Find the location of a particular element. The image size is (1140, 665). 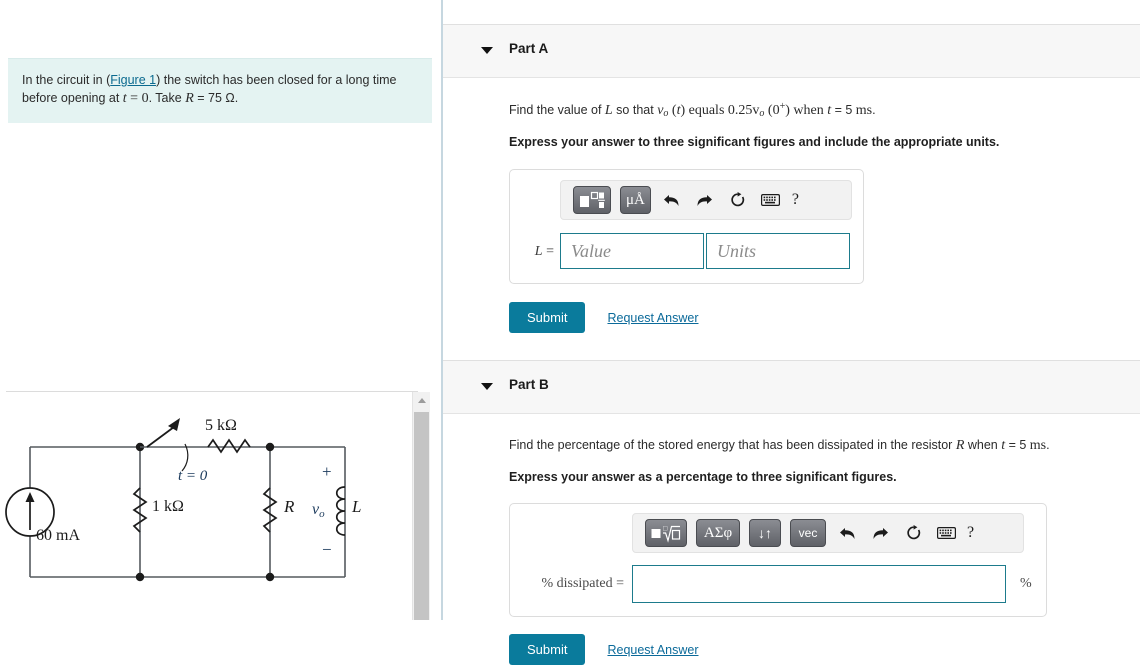

problem-text-part-3: . Take is located at coordinates (167, 98).